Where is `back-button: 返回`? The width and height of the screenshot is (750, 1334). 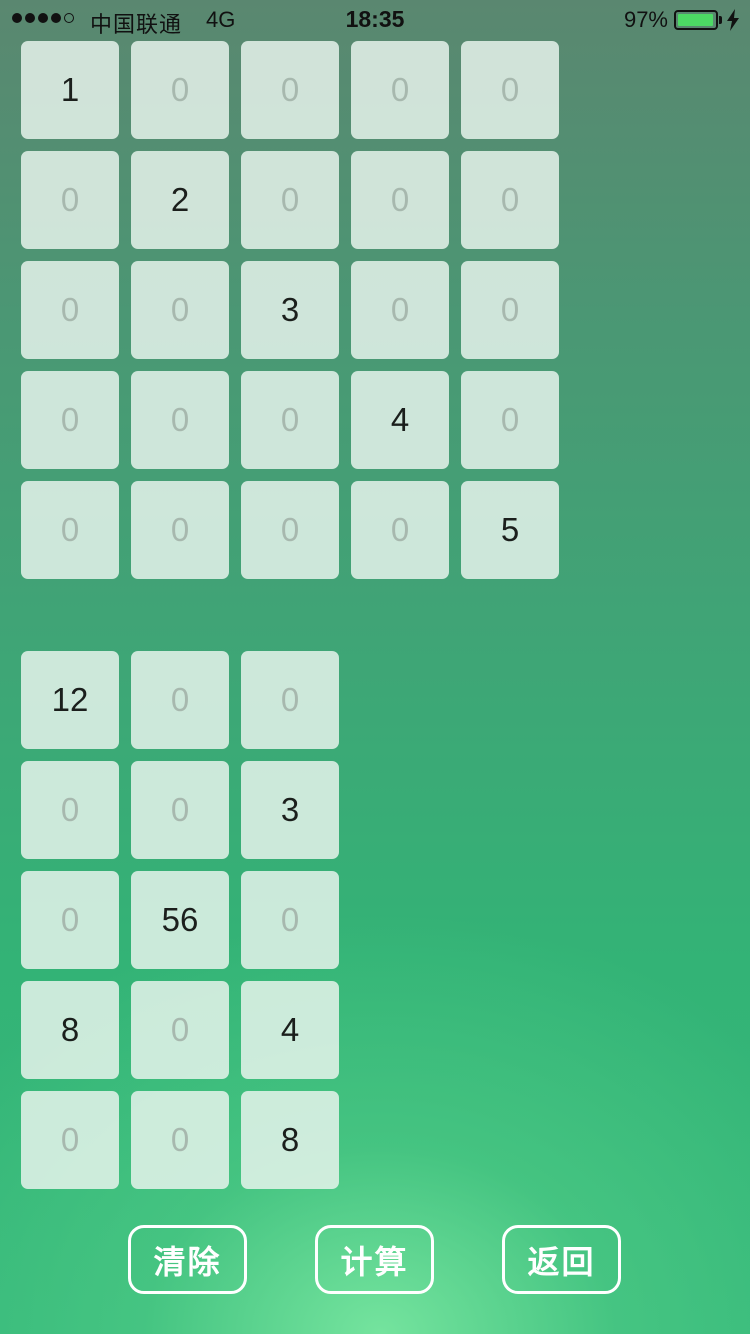 back-button: 返回 is located at coordinates (561, 1259).